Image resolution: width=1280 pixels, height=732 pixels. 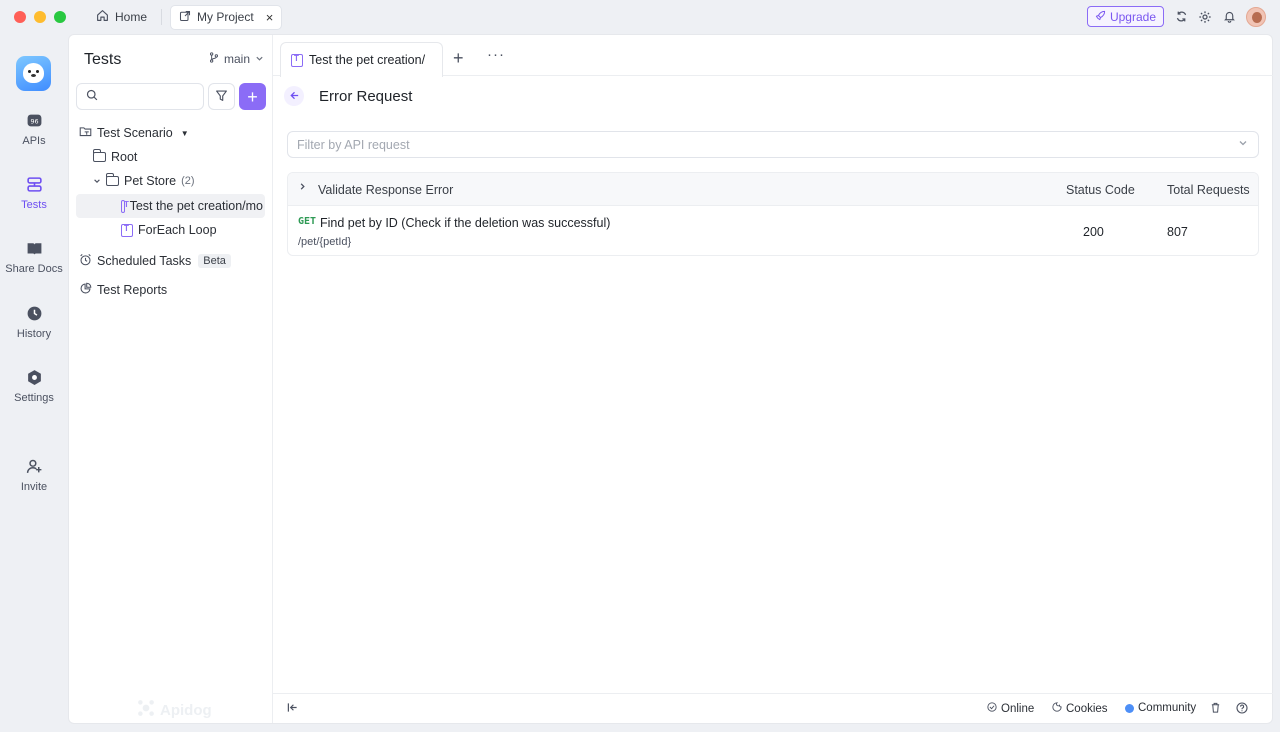 I want to click on method-badge: GET, so click(x=307, y=221).